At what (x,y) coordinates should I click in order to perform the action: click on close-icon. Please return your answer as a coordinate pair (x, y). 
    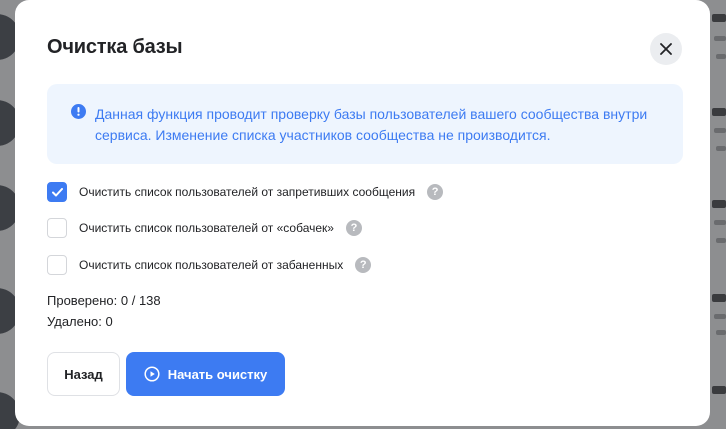
    Looking at the image, I should click on (666, 49).